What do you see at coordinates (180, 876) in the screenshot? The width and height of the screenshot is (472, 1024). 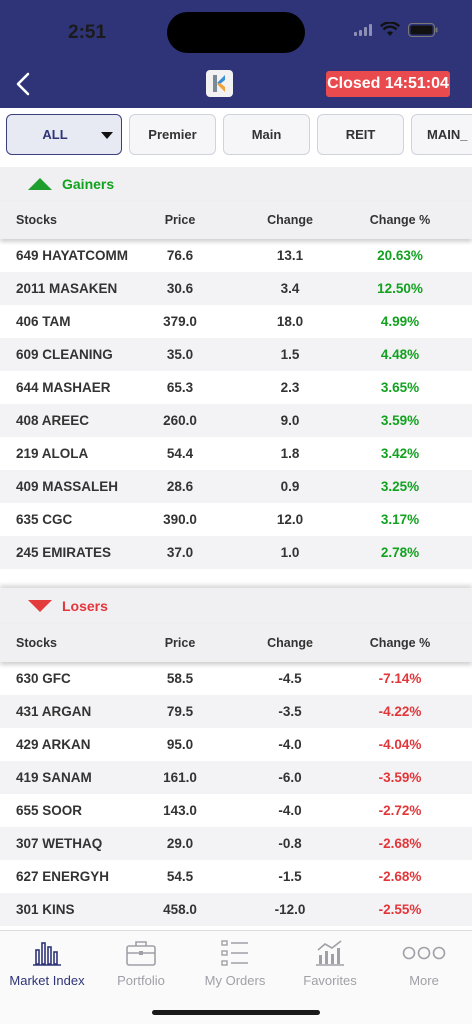 I see `price-value: 54.5` at bounding box center [180, 876].